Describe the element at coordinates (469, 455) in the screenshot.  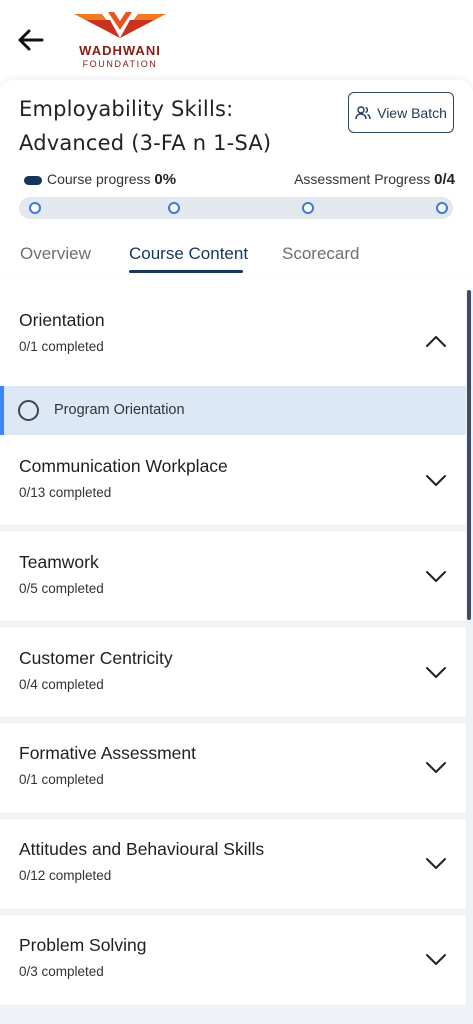
I see `list-scrollbar` at that location.